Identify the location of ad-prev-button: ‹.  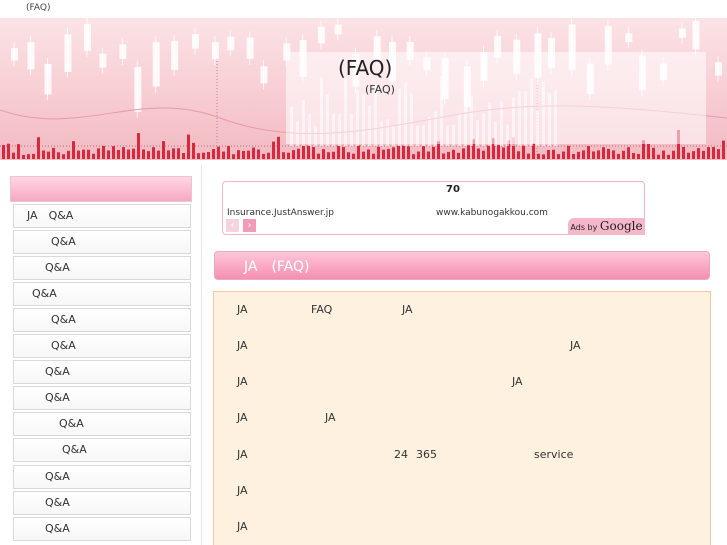
(232, 225).